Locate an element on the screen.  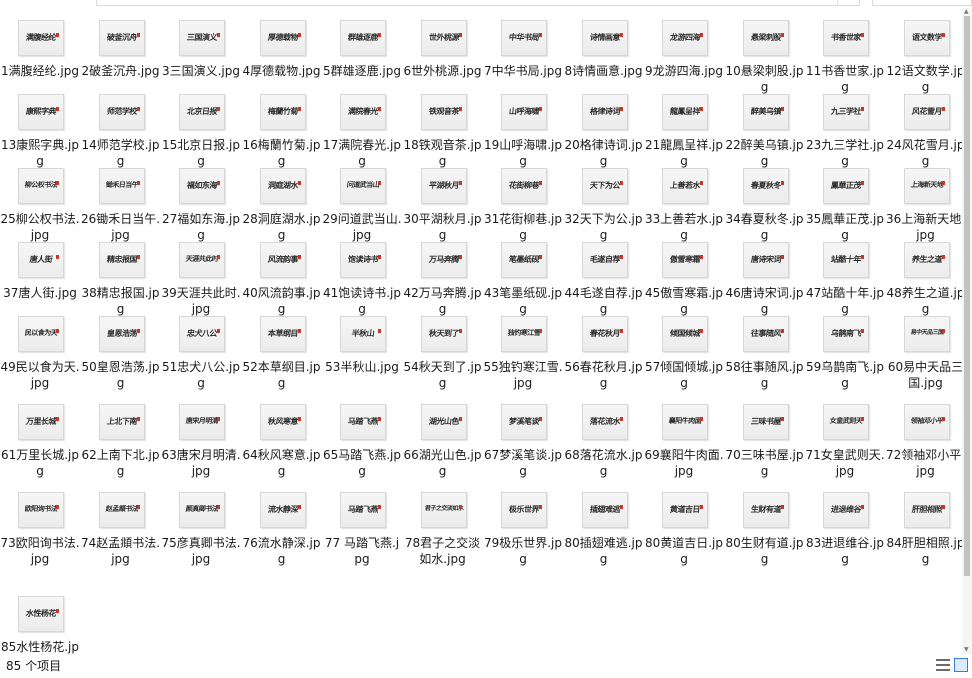
file-name-label: 50皇恩浩荡.jpg is located at coordinates (120, 375).